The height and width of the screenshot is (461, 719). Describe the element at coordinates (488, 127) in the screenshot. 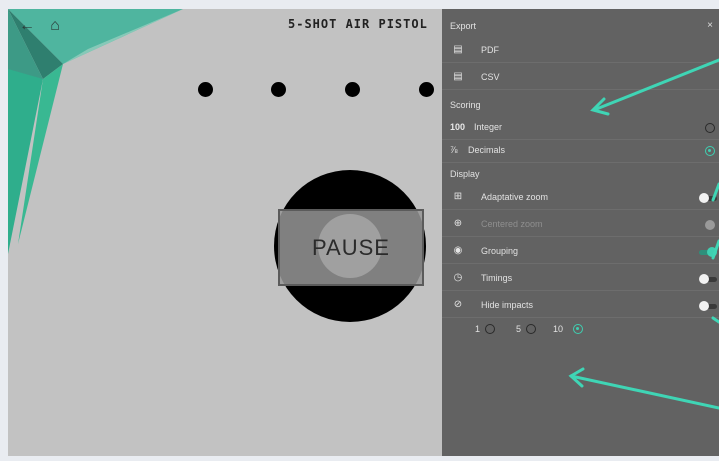

I see `integer-label: Integer` at that location.